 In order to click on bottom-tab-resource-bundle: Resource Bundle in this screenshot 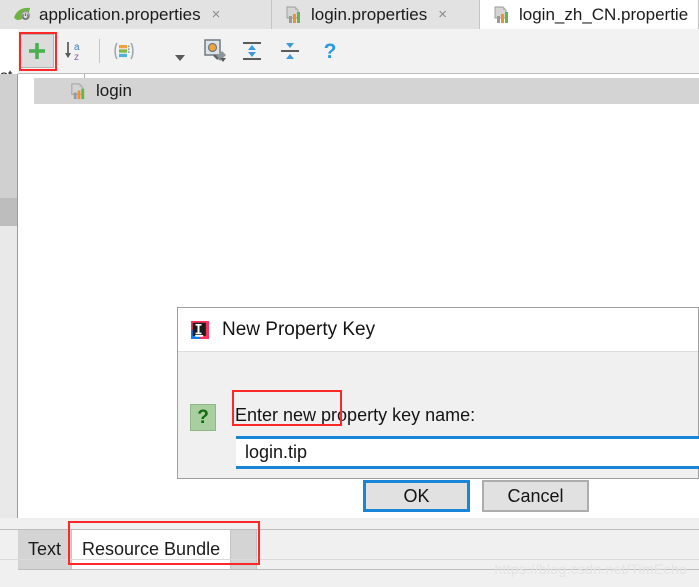, I will do `click(152, 549)`.